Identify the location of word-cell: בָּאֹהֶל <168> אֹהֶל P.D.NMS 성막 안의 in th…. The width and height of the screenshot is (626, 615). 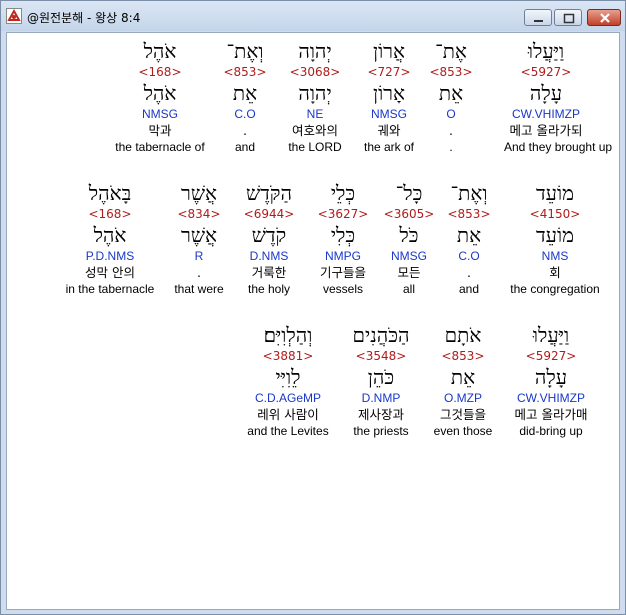
(110, 238).